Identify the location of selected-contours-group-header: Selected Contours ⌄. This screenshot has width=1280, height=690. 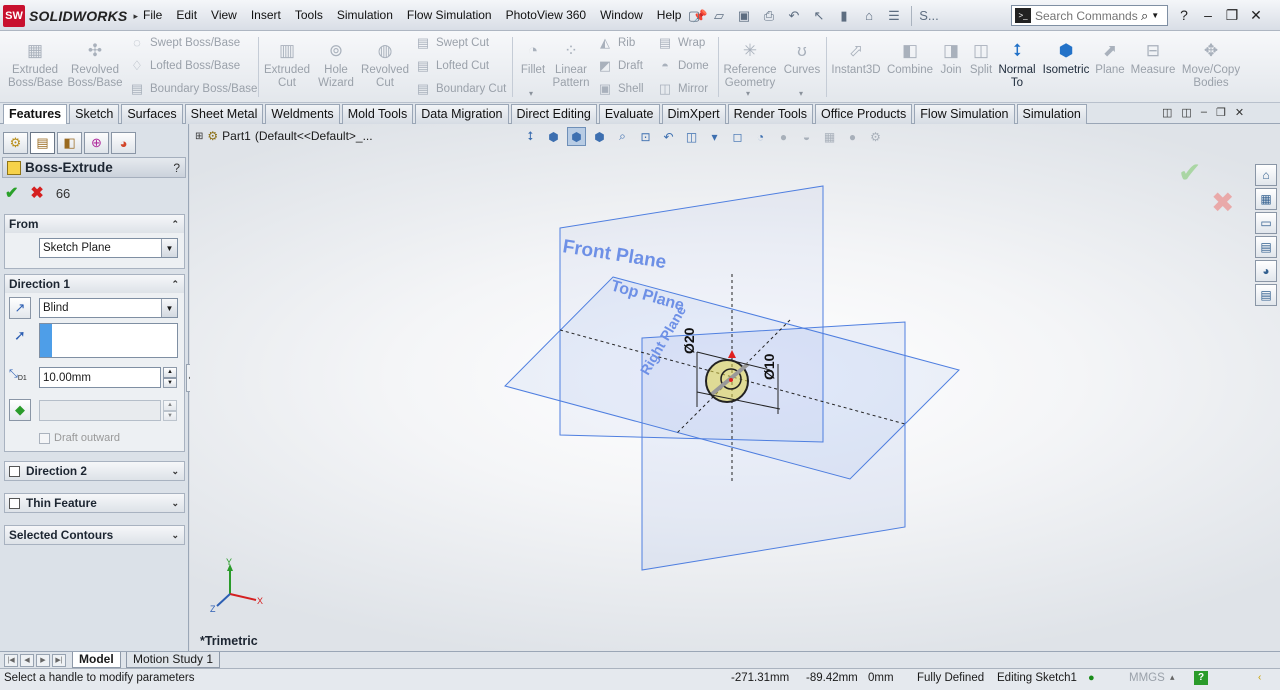
(94, 535).